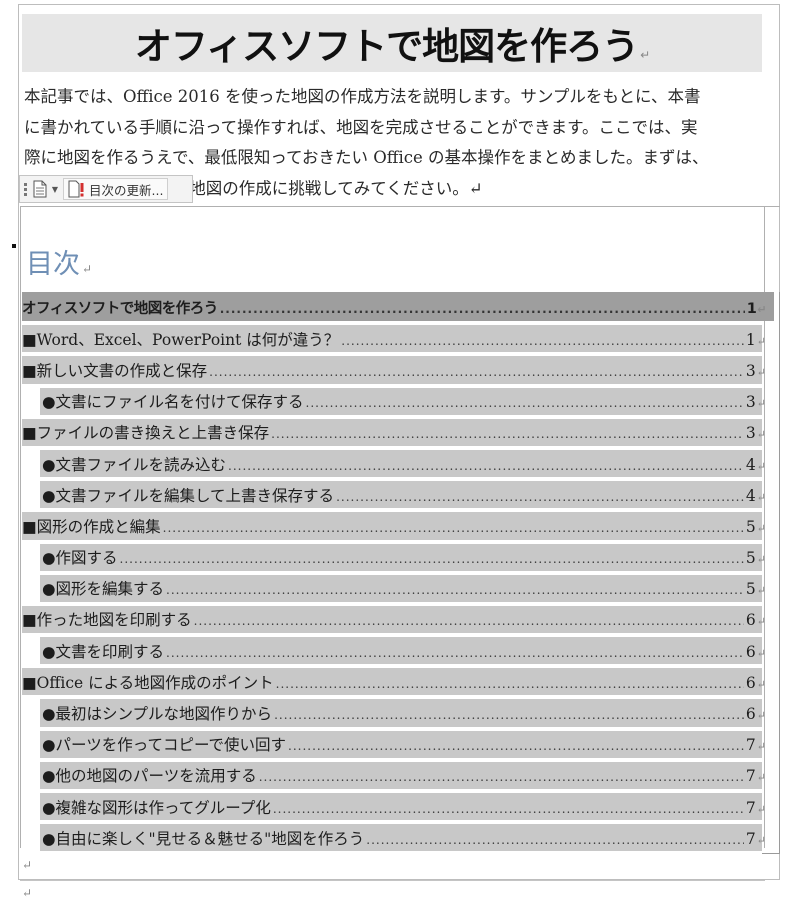 The image size is (800, 905). I want to click on toc-entry-content: ●自由に楽しく"見せる＆魅せる"地図を作ろう 7↵, so click(398, 838).